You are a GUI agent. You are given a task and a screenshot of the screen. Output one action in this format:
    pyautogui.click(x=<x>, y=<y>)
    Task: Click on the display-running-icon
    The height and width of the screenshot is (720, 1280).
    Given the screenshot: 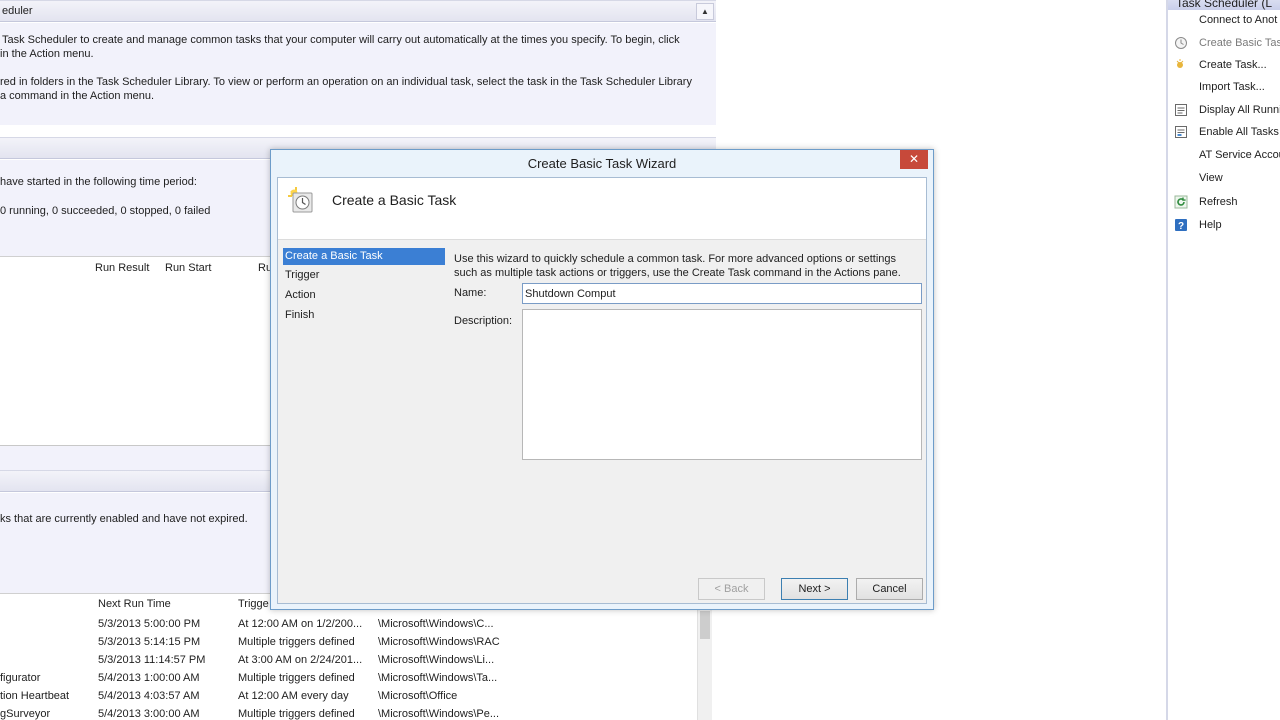 What is the action you would take?
    pyautogui.click(x=1181, y=110)
    